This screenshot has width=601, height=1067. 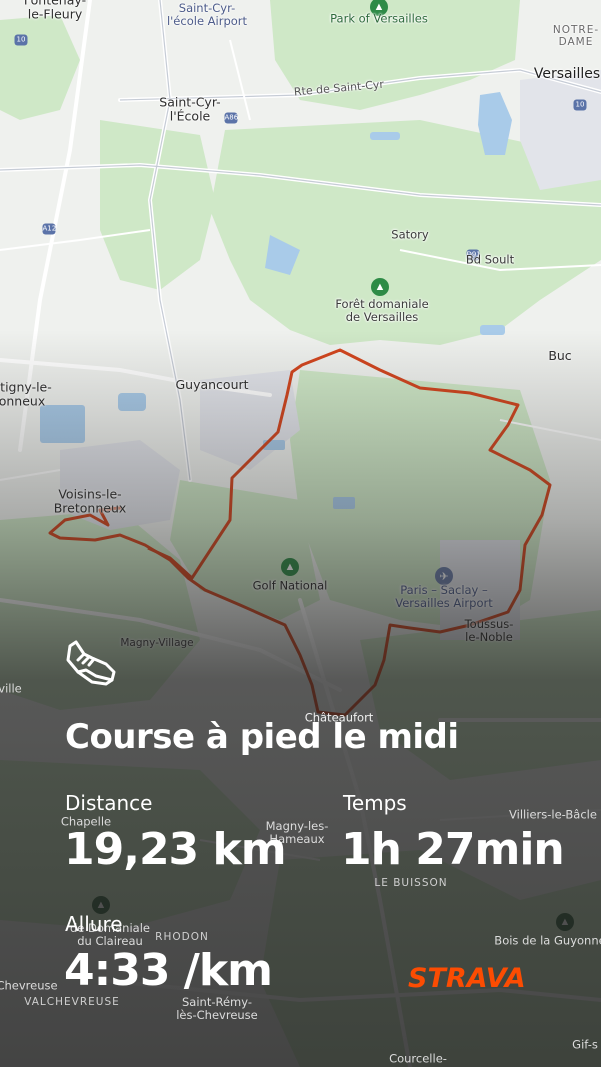 What do you see at coordinates (467, 978) in the screenshot?
I see `strava-logo: STRAVA` at bounding box center [467, 978].